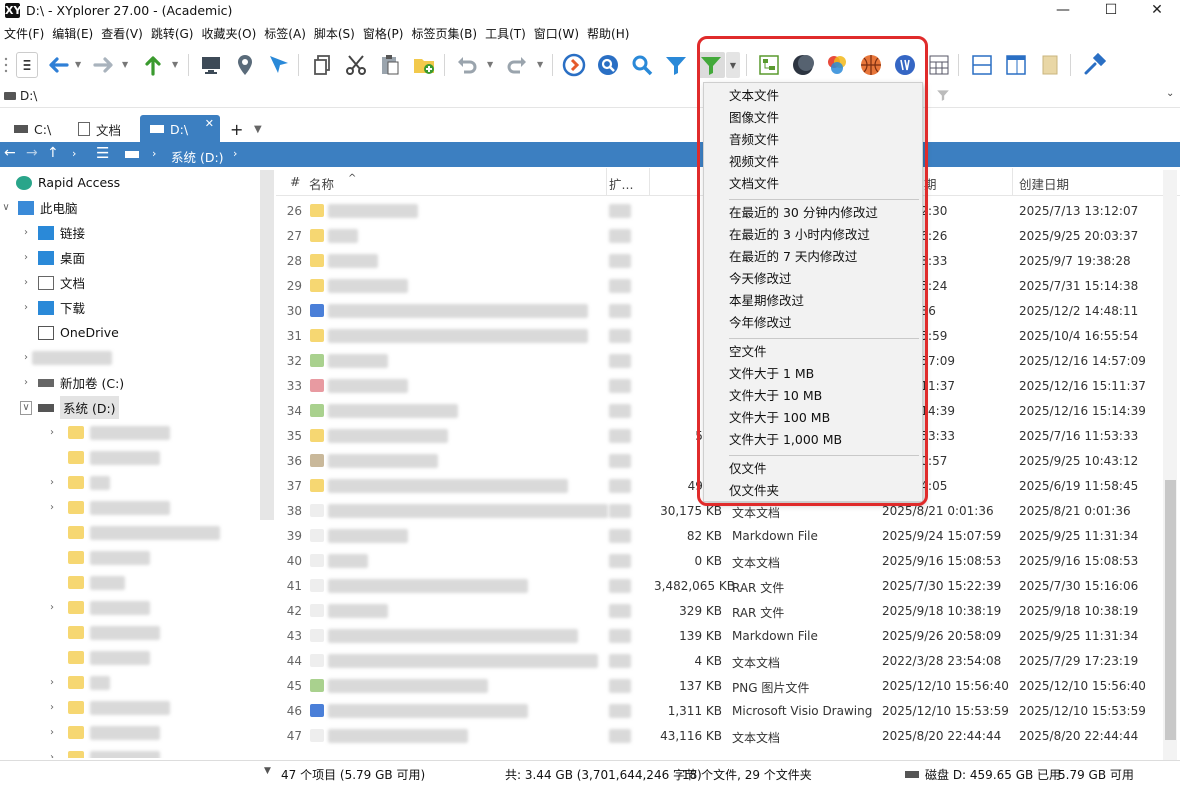 Image resolution: width=1180 pixels, height=788 pixels. I want to click on up-arrow-icon, so click(153, 65).